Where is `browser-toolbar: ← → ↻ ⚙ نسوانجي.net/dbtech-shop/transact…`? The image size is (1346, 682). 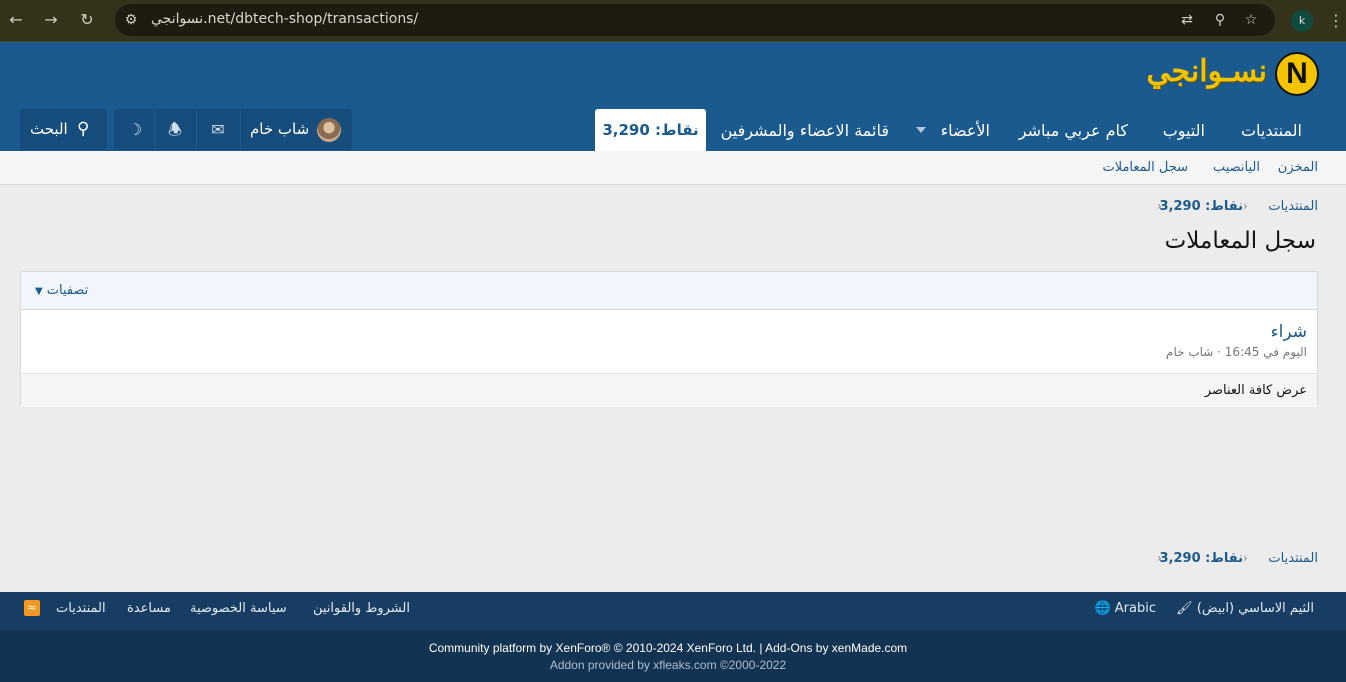
browser-toolbar: ← → ↻ ⚙ نسوانجي.net/dbtech-shop/transact… is located at coordinates (673, 21).